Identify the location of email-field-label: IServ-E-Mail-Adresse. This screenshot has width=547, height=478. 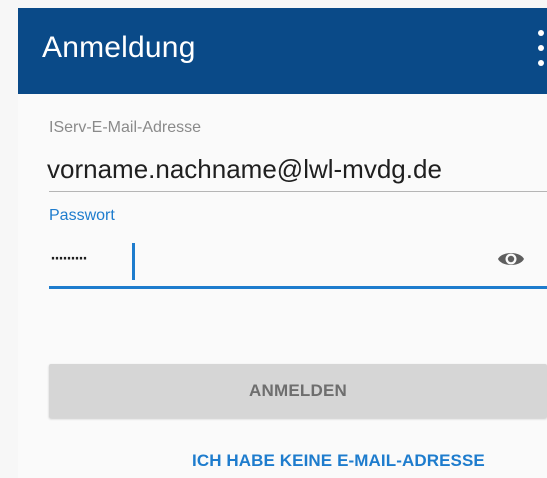
(125, 127).